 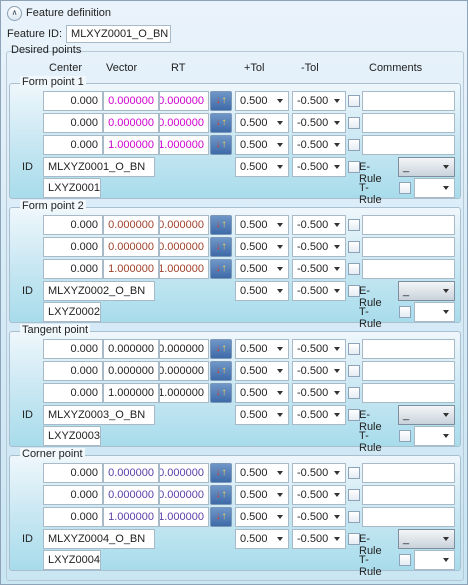 I want to click on sub-id-field: LXYZ0002, so click(x=72, y=312).